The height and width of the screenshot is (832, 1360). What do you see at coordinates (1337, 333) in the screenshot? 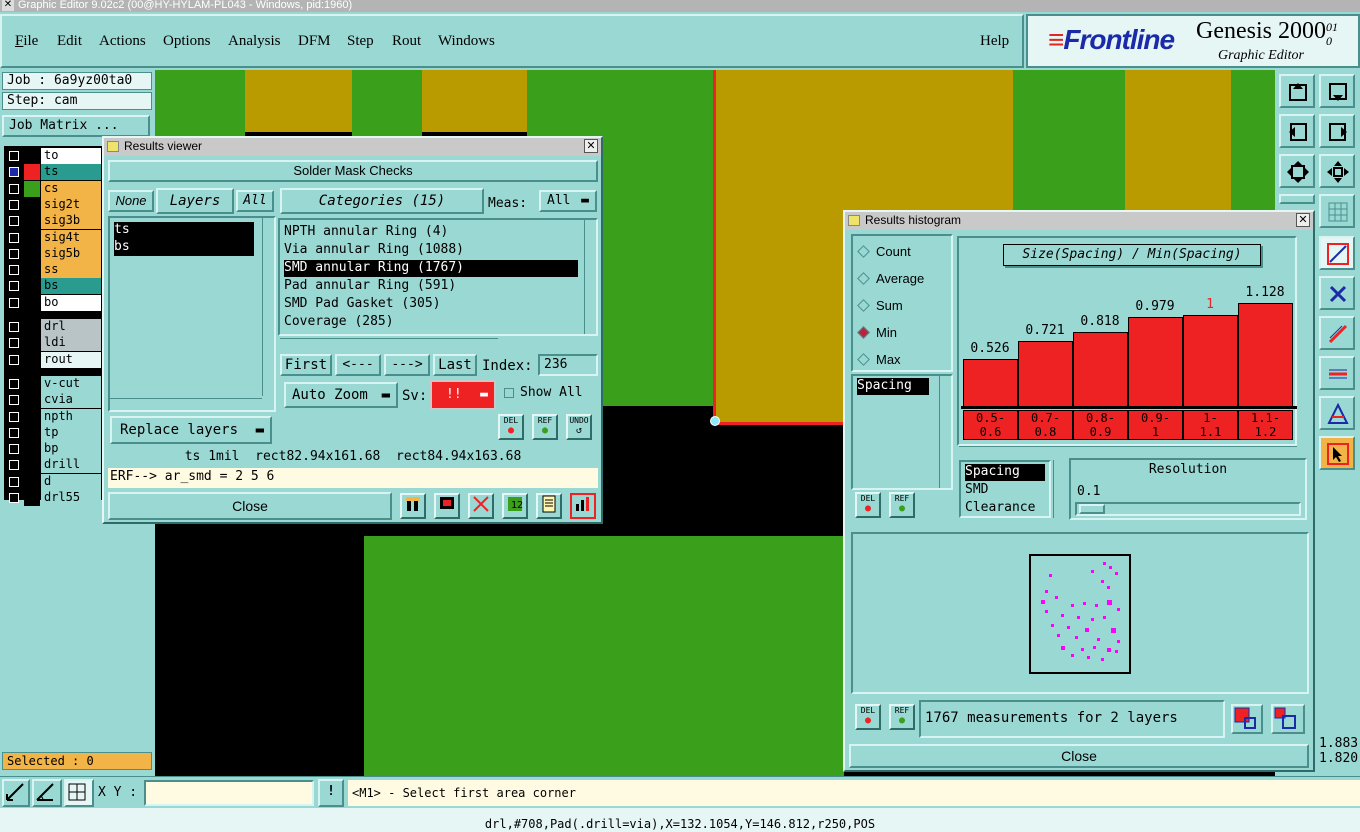
I see `diagonal-tool-button` at bounding box center [1337, 333].